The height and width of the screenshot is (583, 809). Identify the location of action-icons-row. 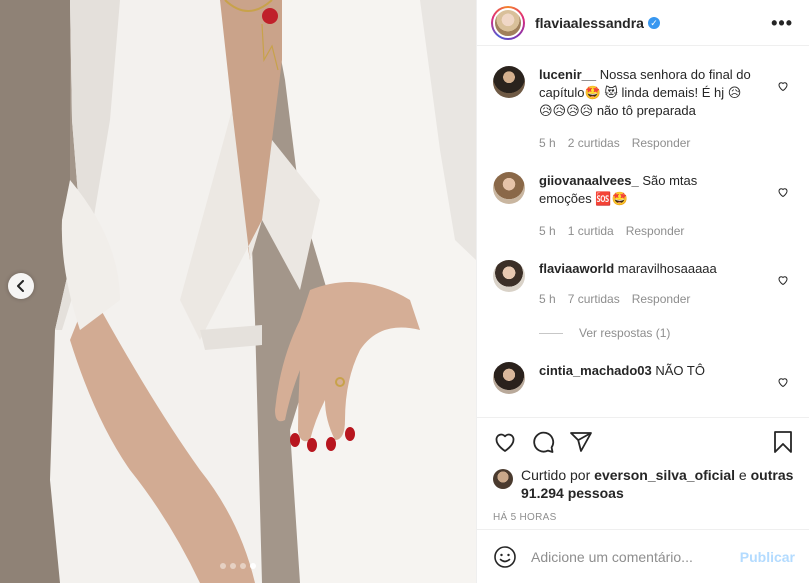
(644, 442).